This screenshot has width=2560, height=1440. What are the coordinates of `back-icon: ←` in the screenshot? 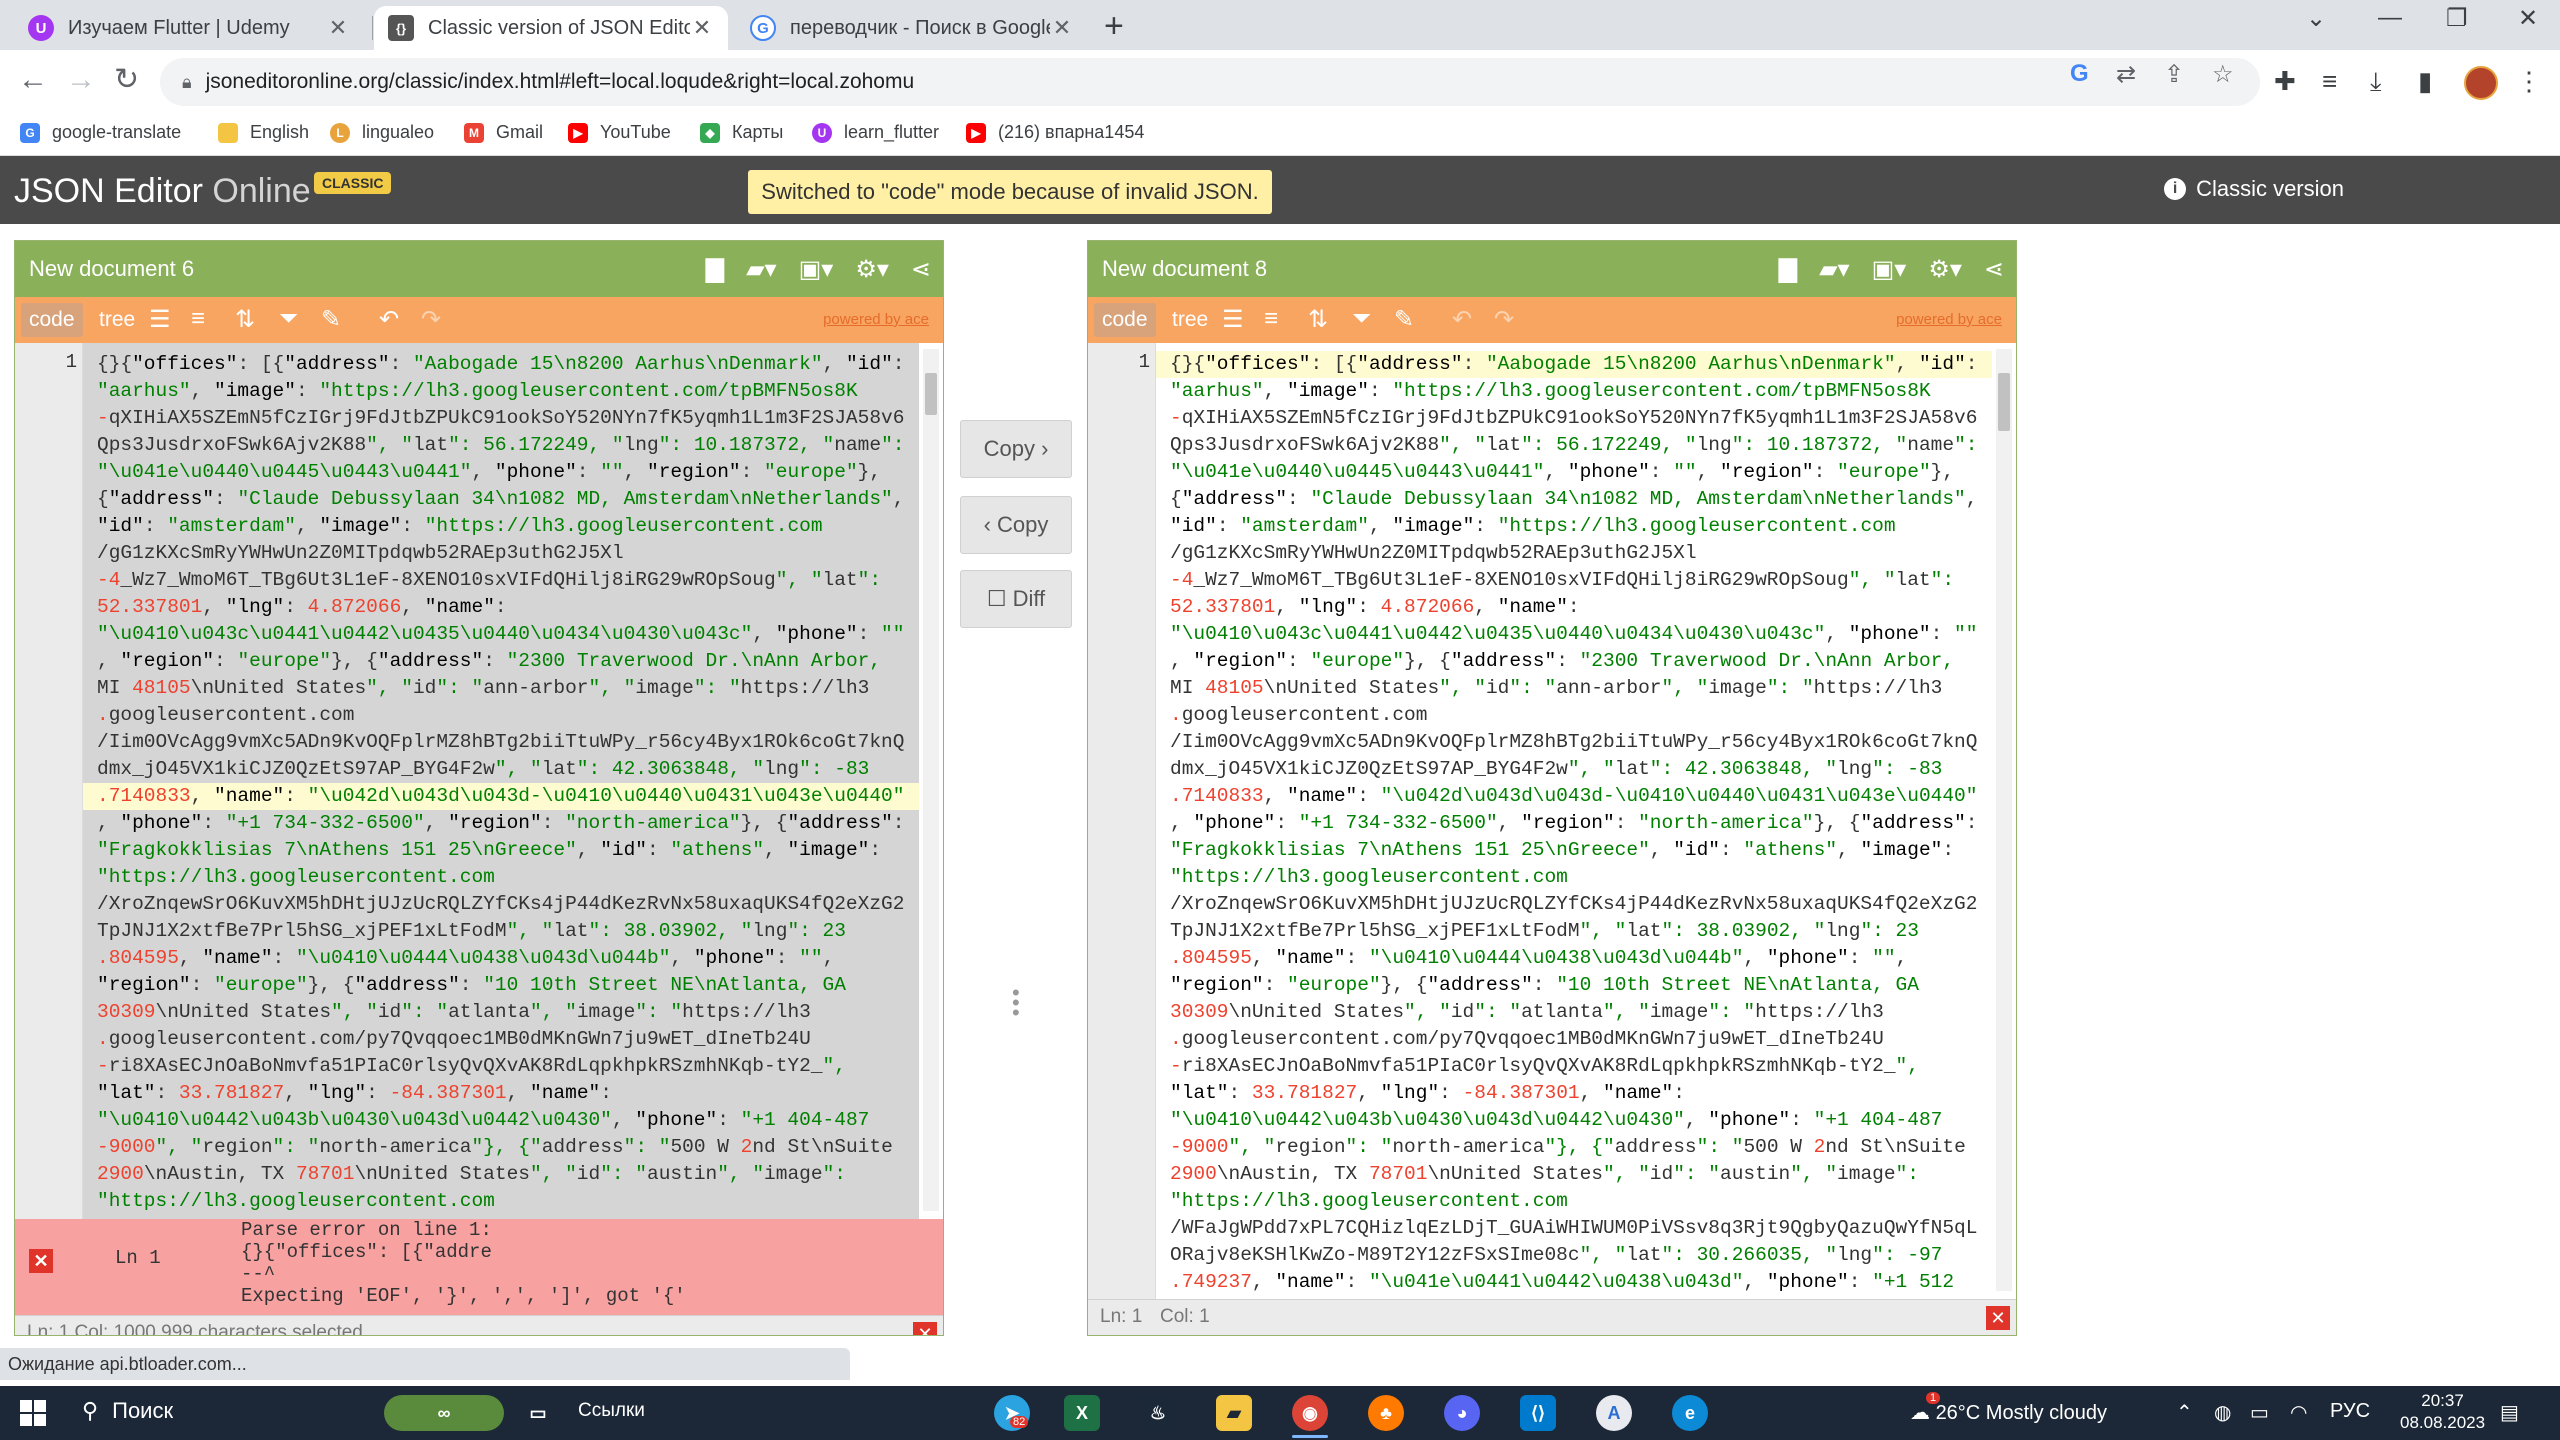 It's located at (33, 80).